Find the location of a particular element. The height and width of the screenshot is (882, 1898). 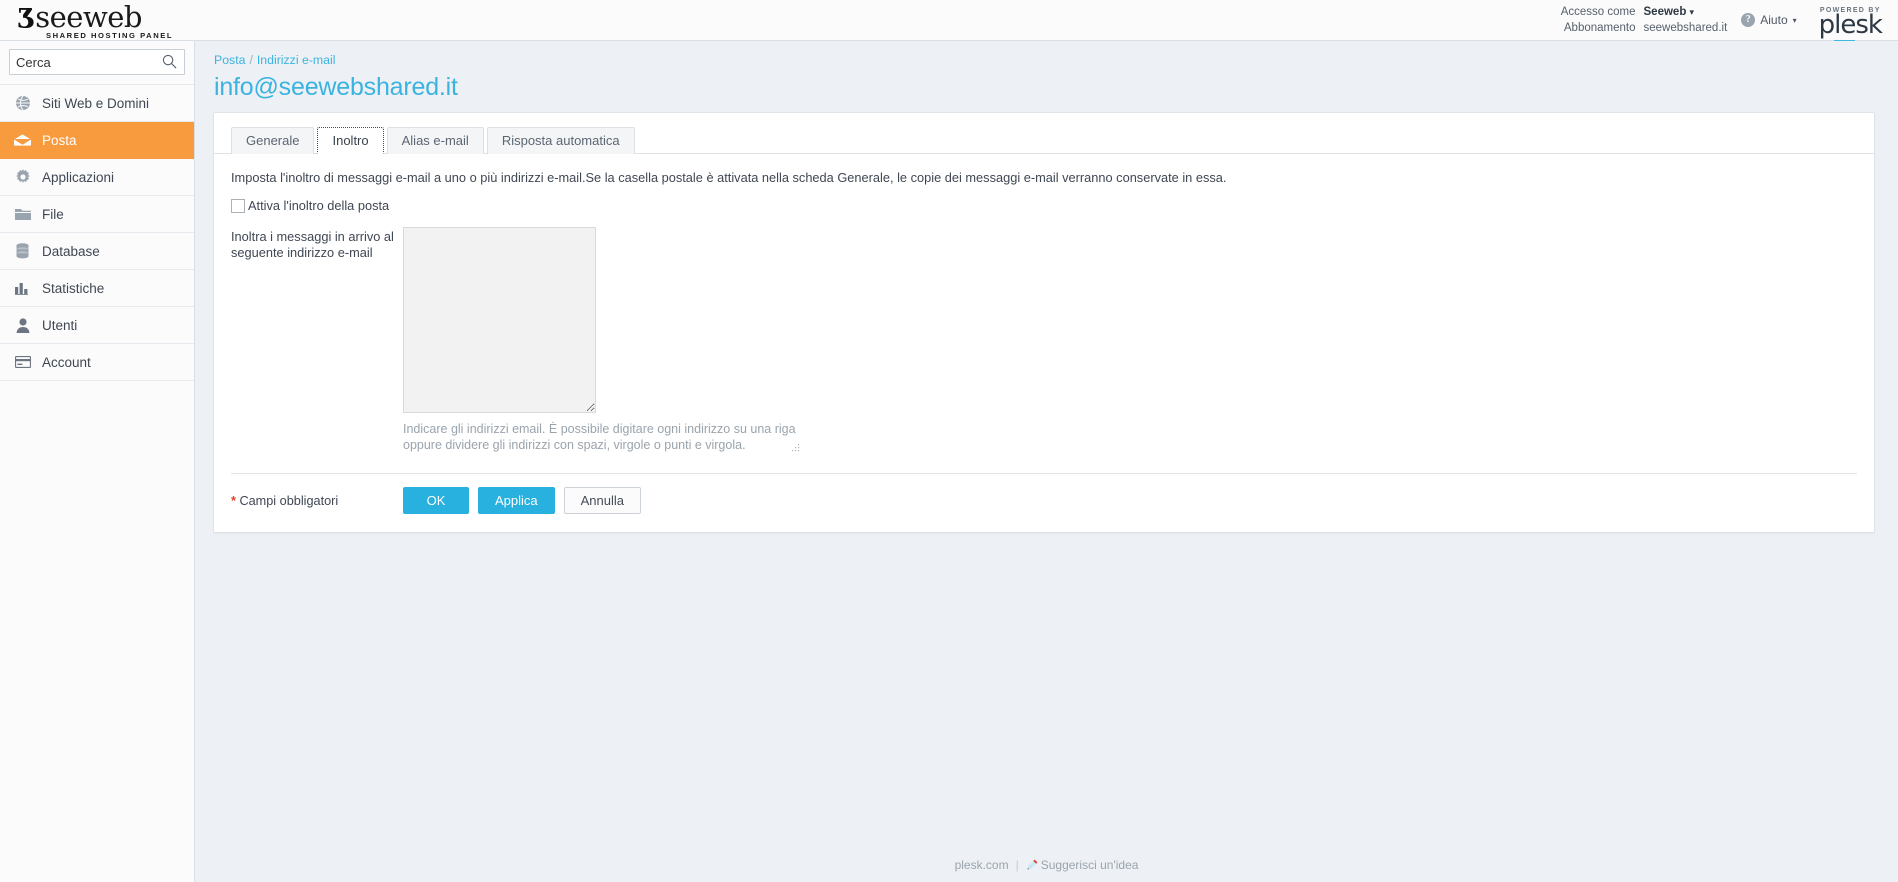

sidebar-item-posta: Posta is located at coordinates (97, 140).